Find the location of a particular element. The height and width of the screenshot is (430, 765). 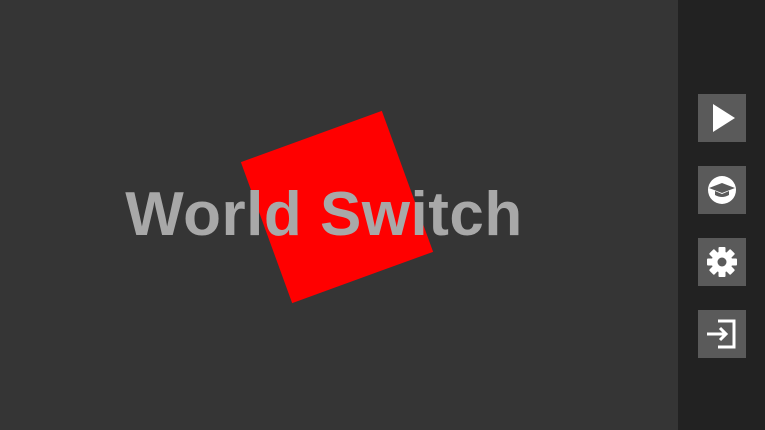

exit-icon is located at coordinates (720, 334).